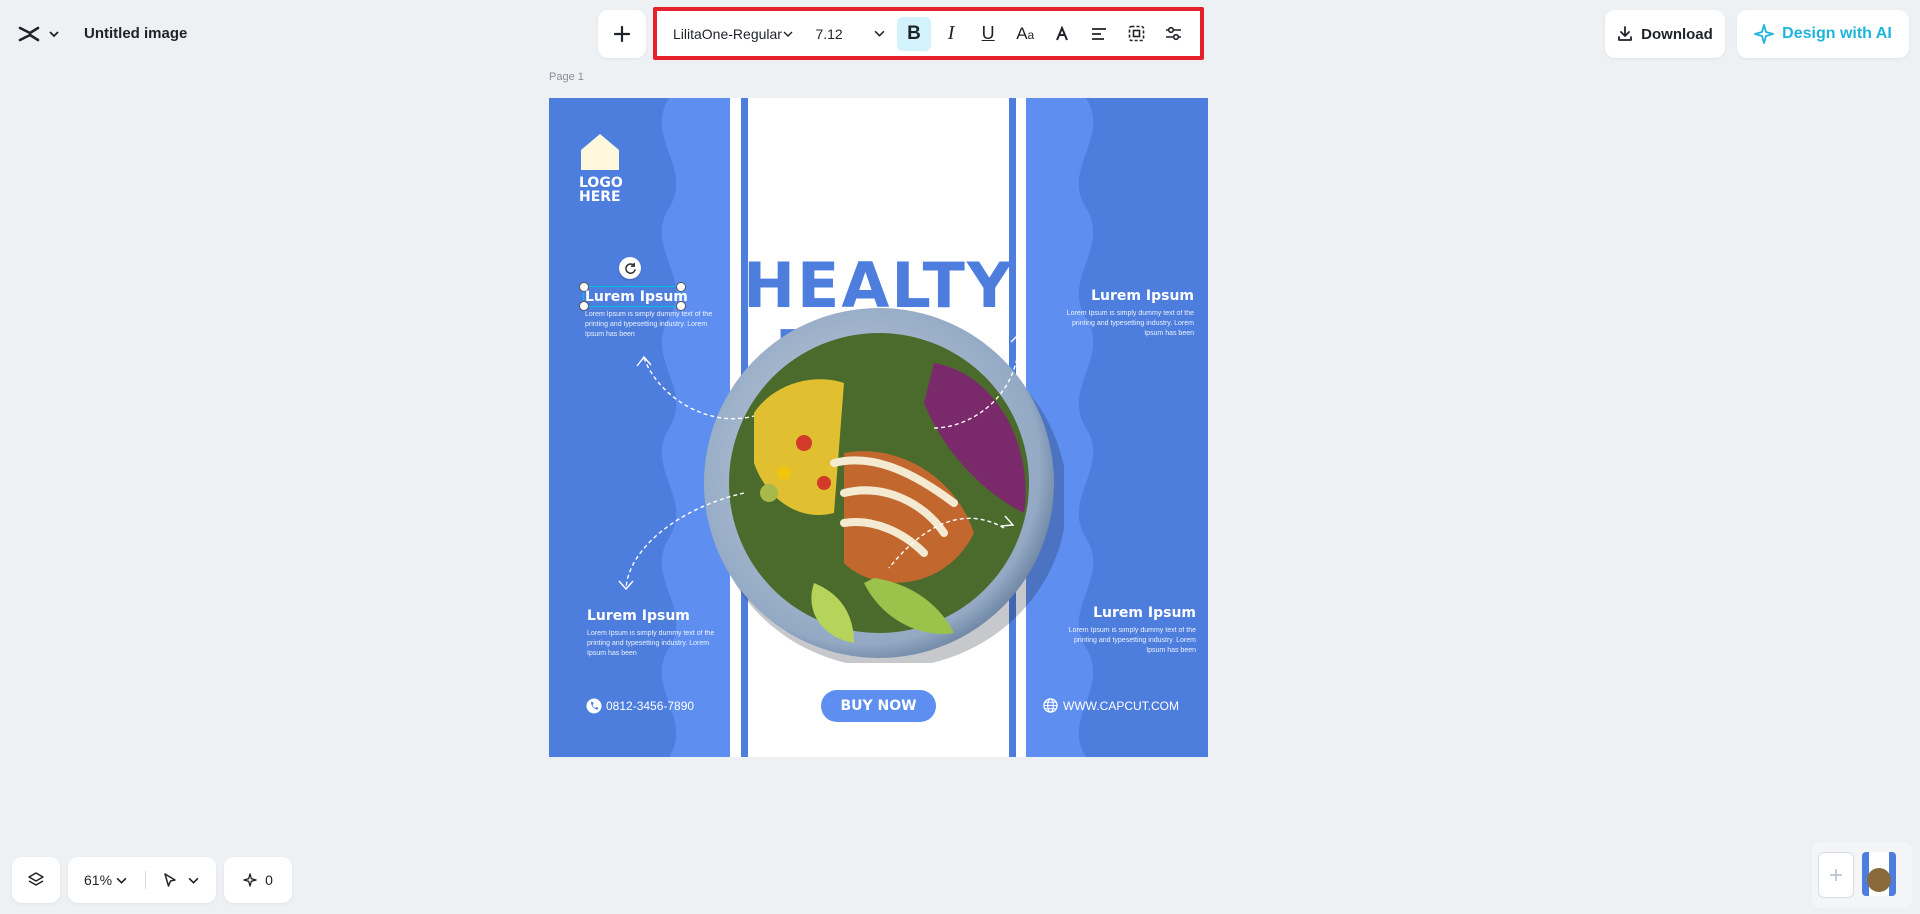 Image resolution: width=1920 pixels, height=914 pixels. Describe the element at coordinates (146, 880) in the screenshot. I see `divider` at that location.